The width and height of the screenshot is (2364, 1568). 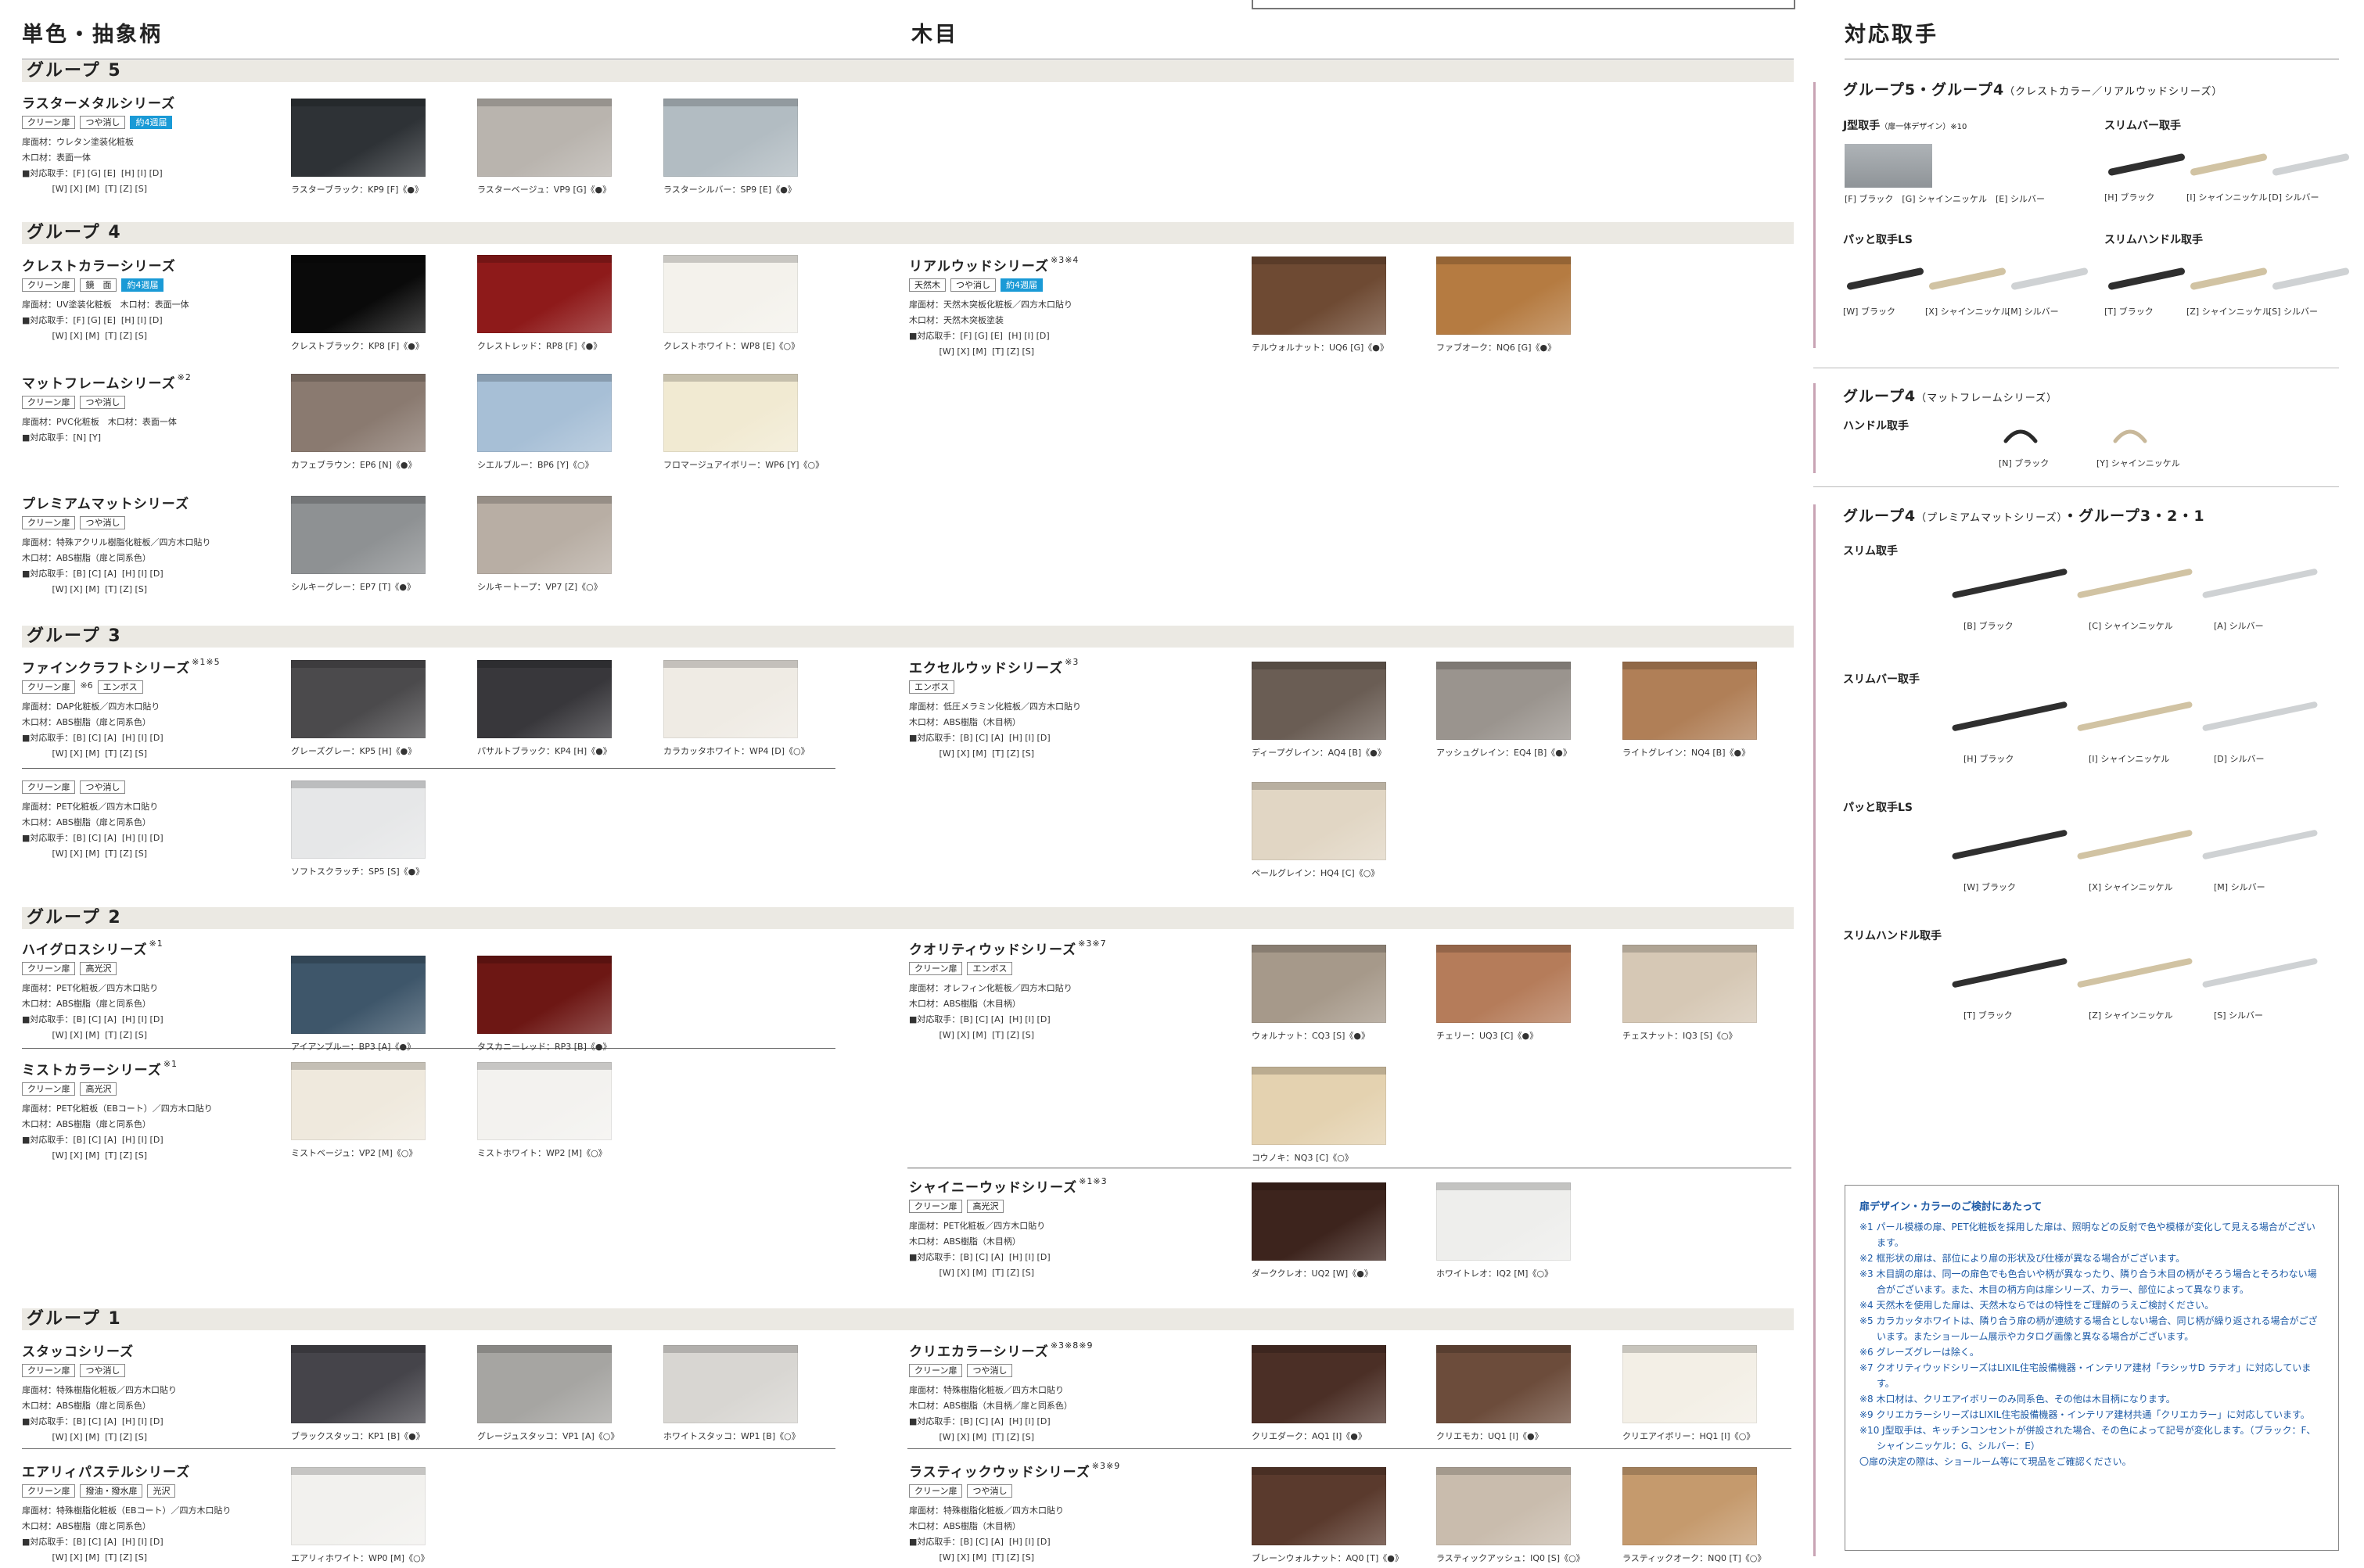 I want to click on swatch-caption: テルウォルナット：UQ6 [G]《●》, so click(x=1320, y=348).